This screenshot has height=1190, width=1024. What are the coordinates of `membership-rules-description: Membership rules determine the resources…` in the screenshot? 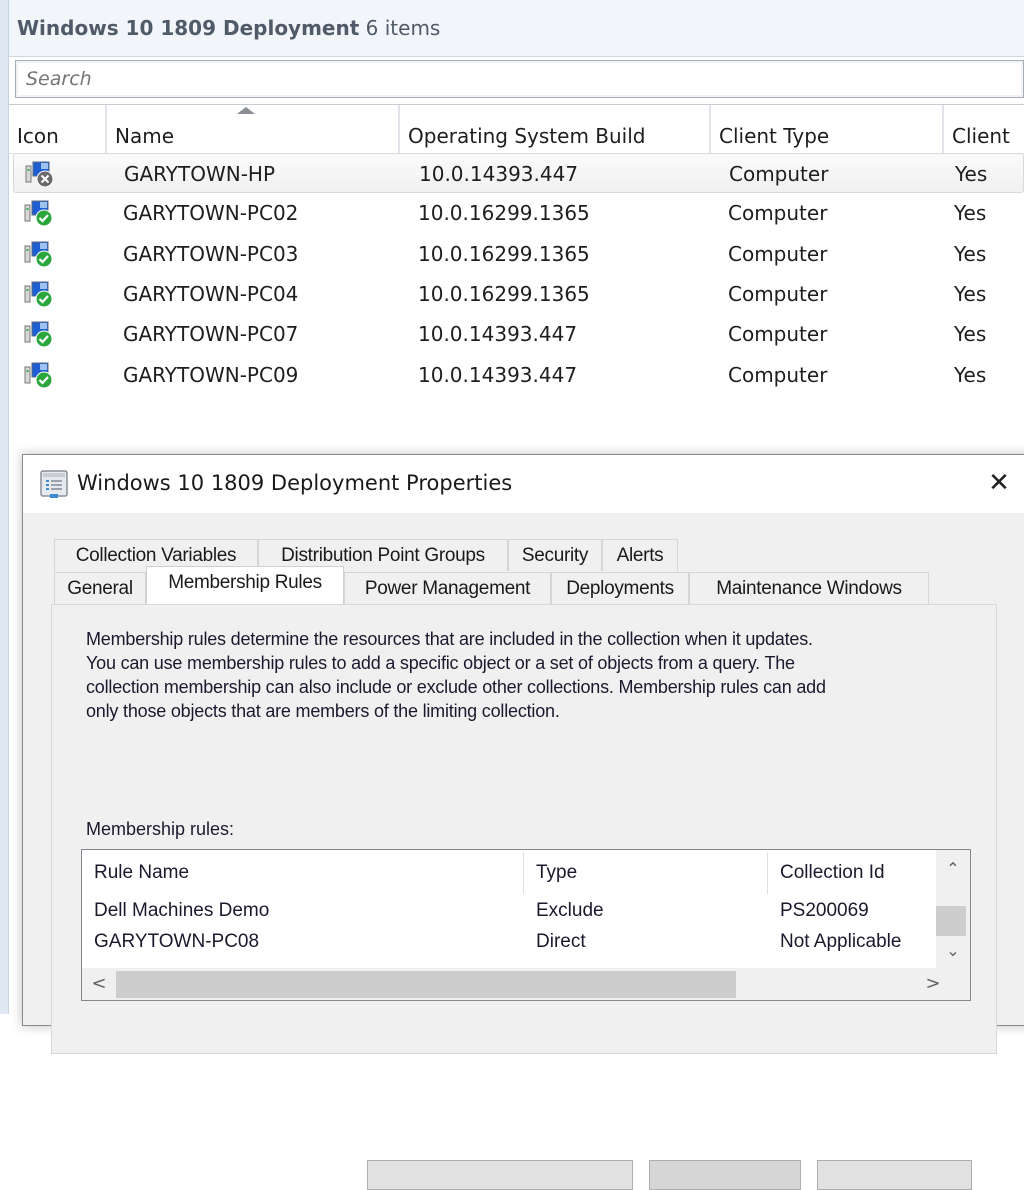 It's located at (536, 675).